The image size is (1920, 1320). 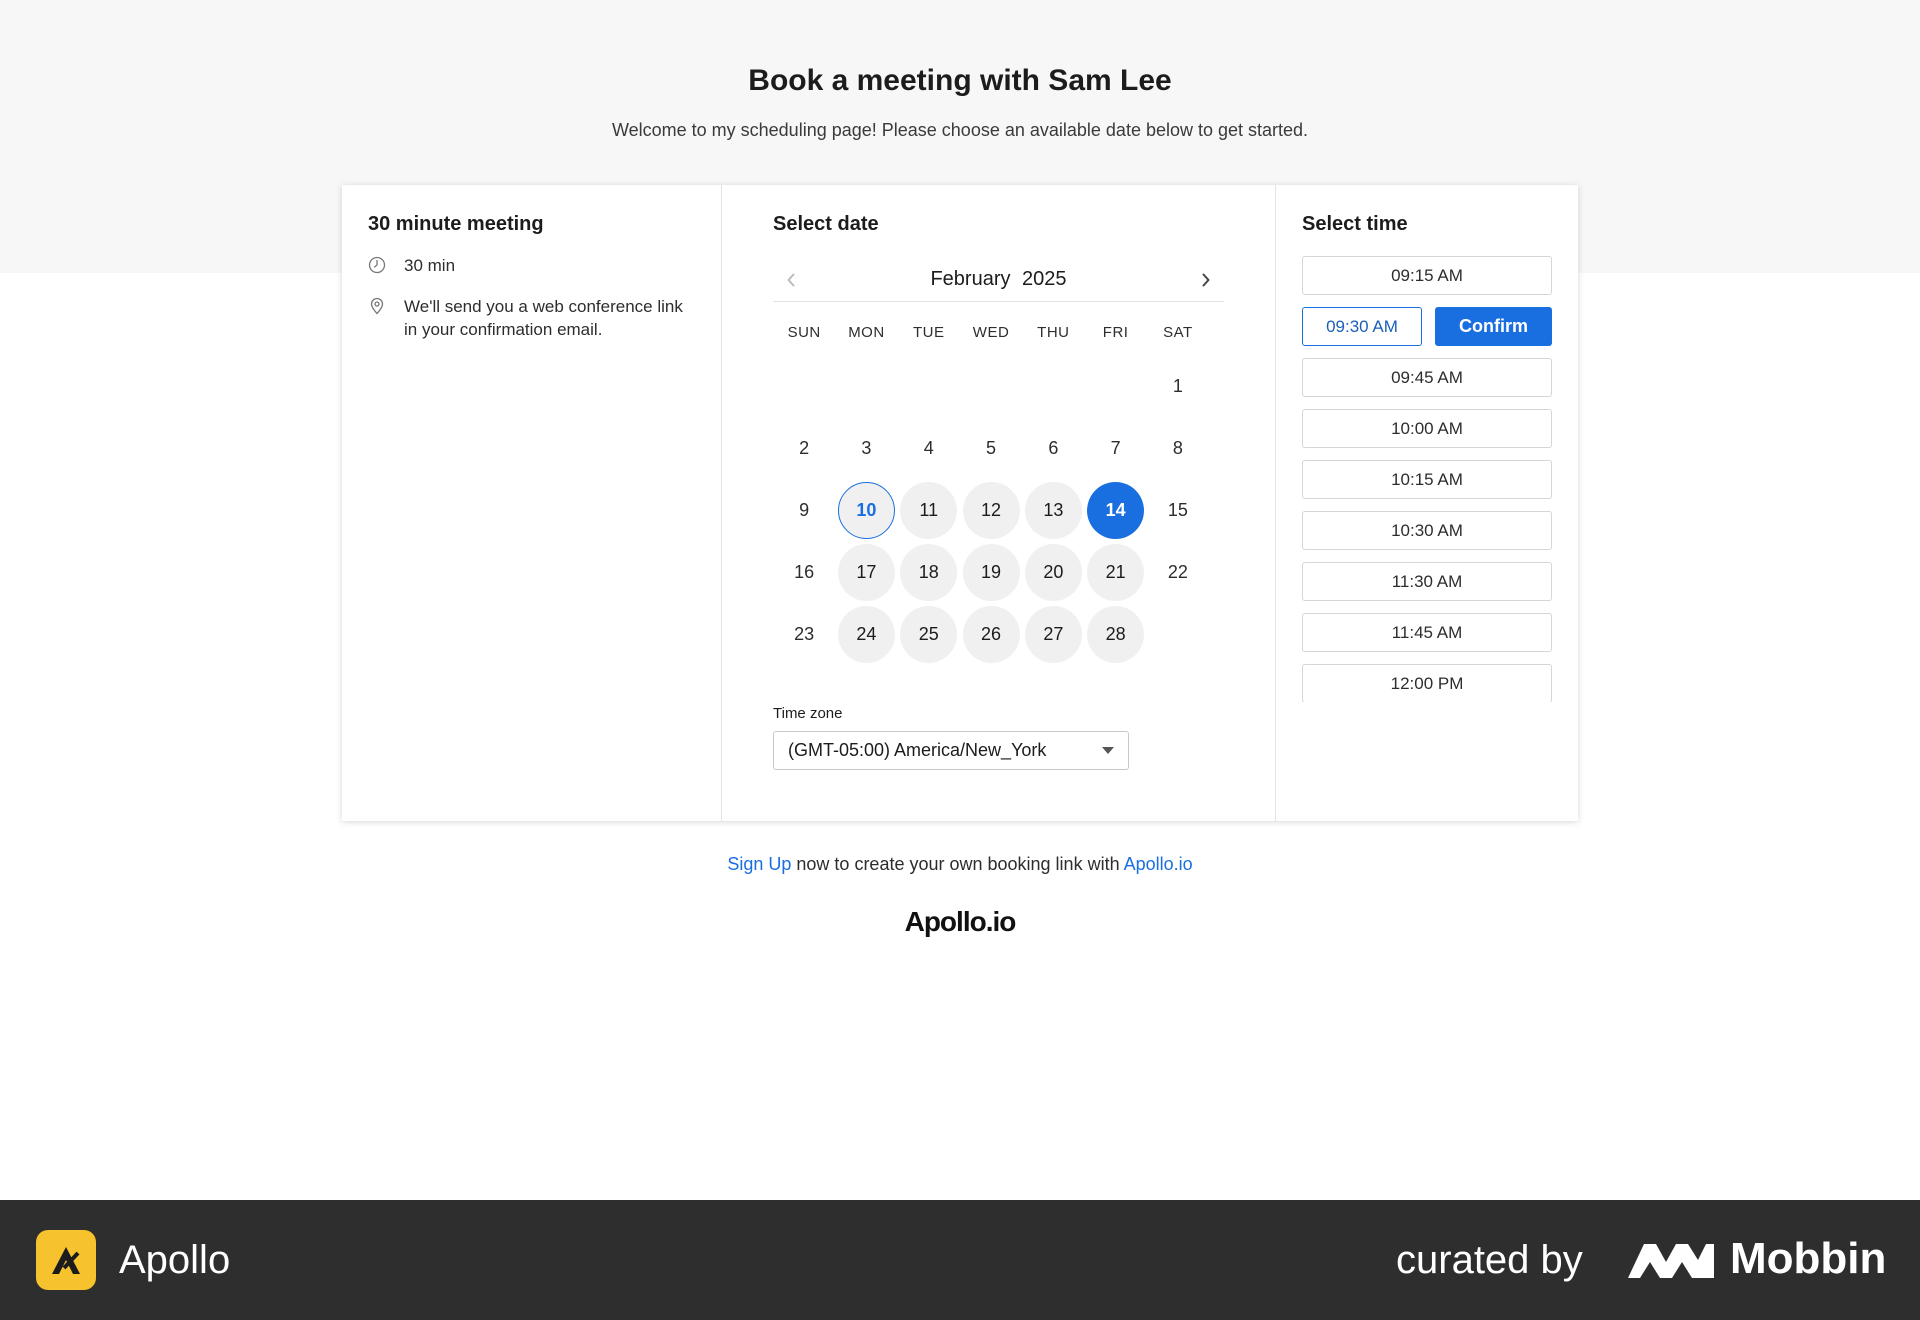 I want to click on time-slot: 10:00 AM, so click(x=1427, y=428).